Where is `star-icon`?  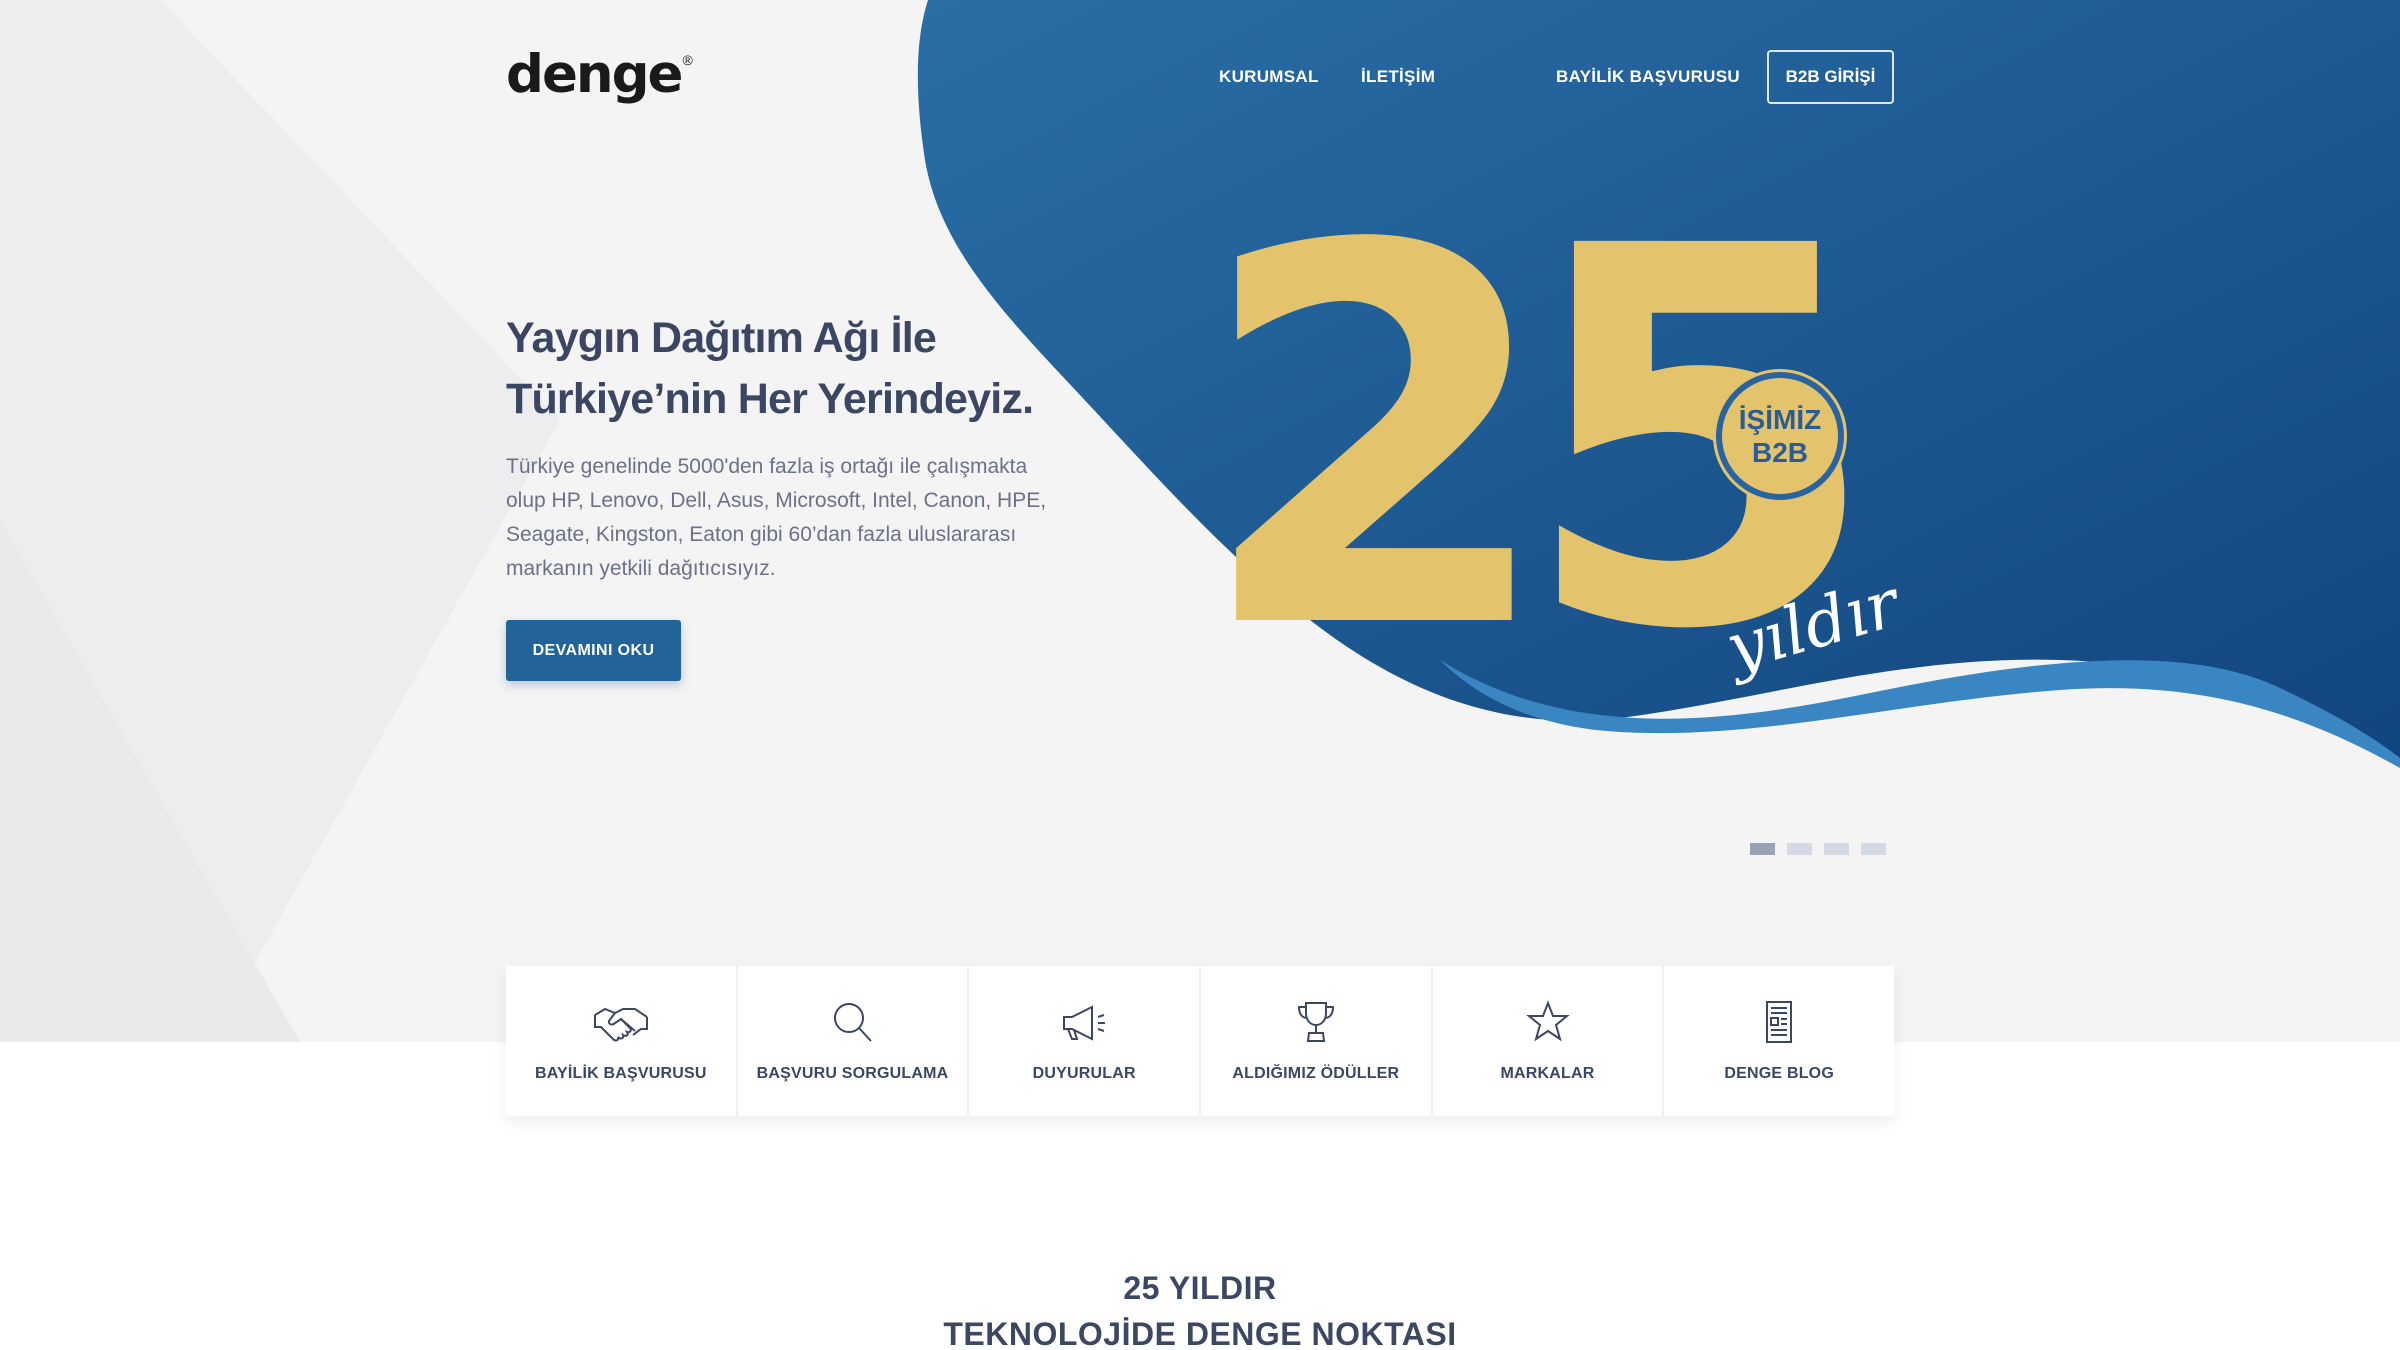
star-icon is located at coordinates (1547, 1021).